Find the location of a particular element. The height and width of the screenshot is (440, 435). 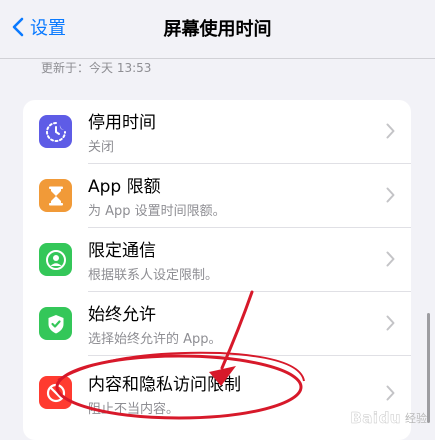

page-title: 屏幕使用时间 is located at coordinates (217, 29).